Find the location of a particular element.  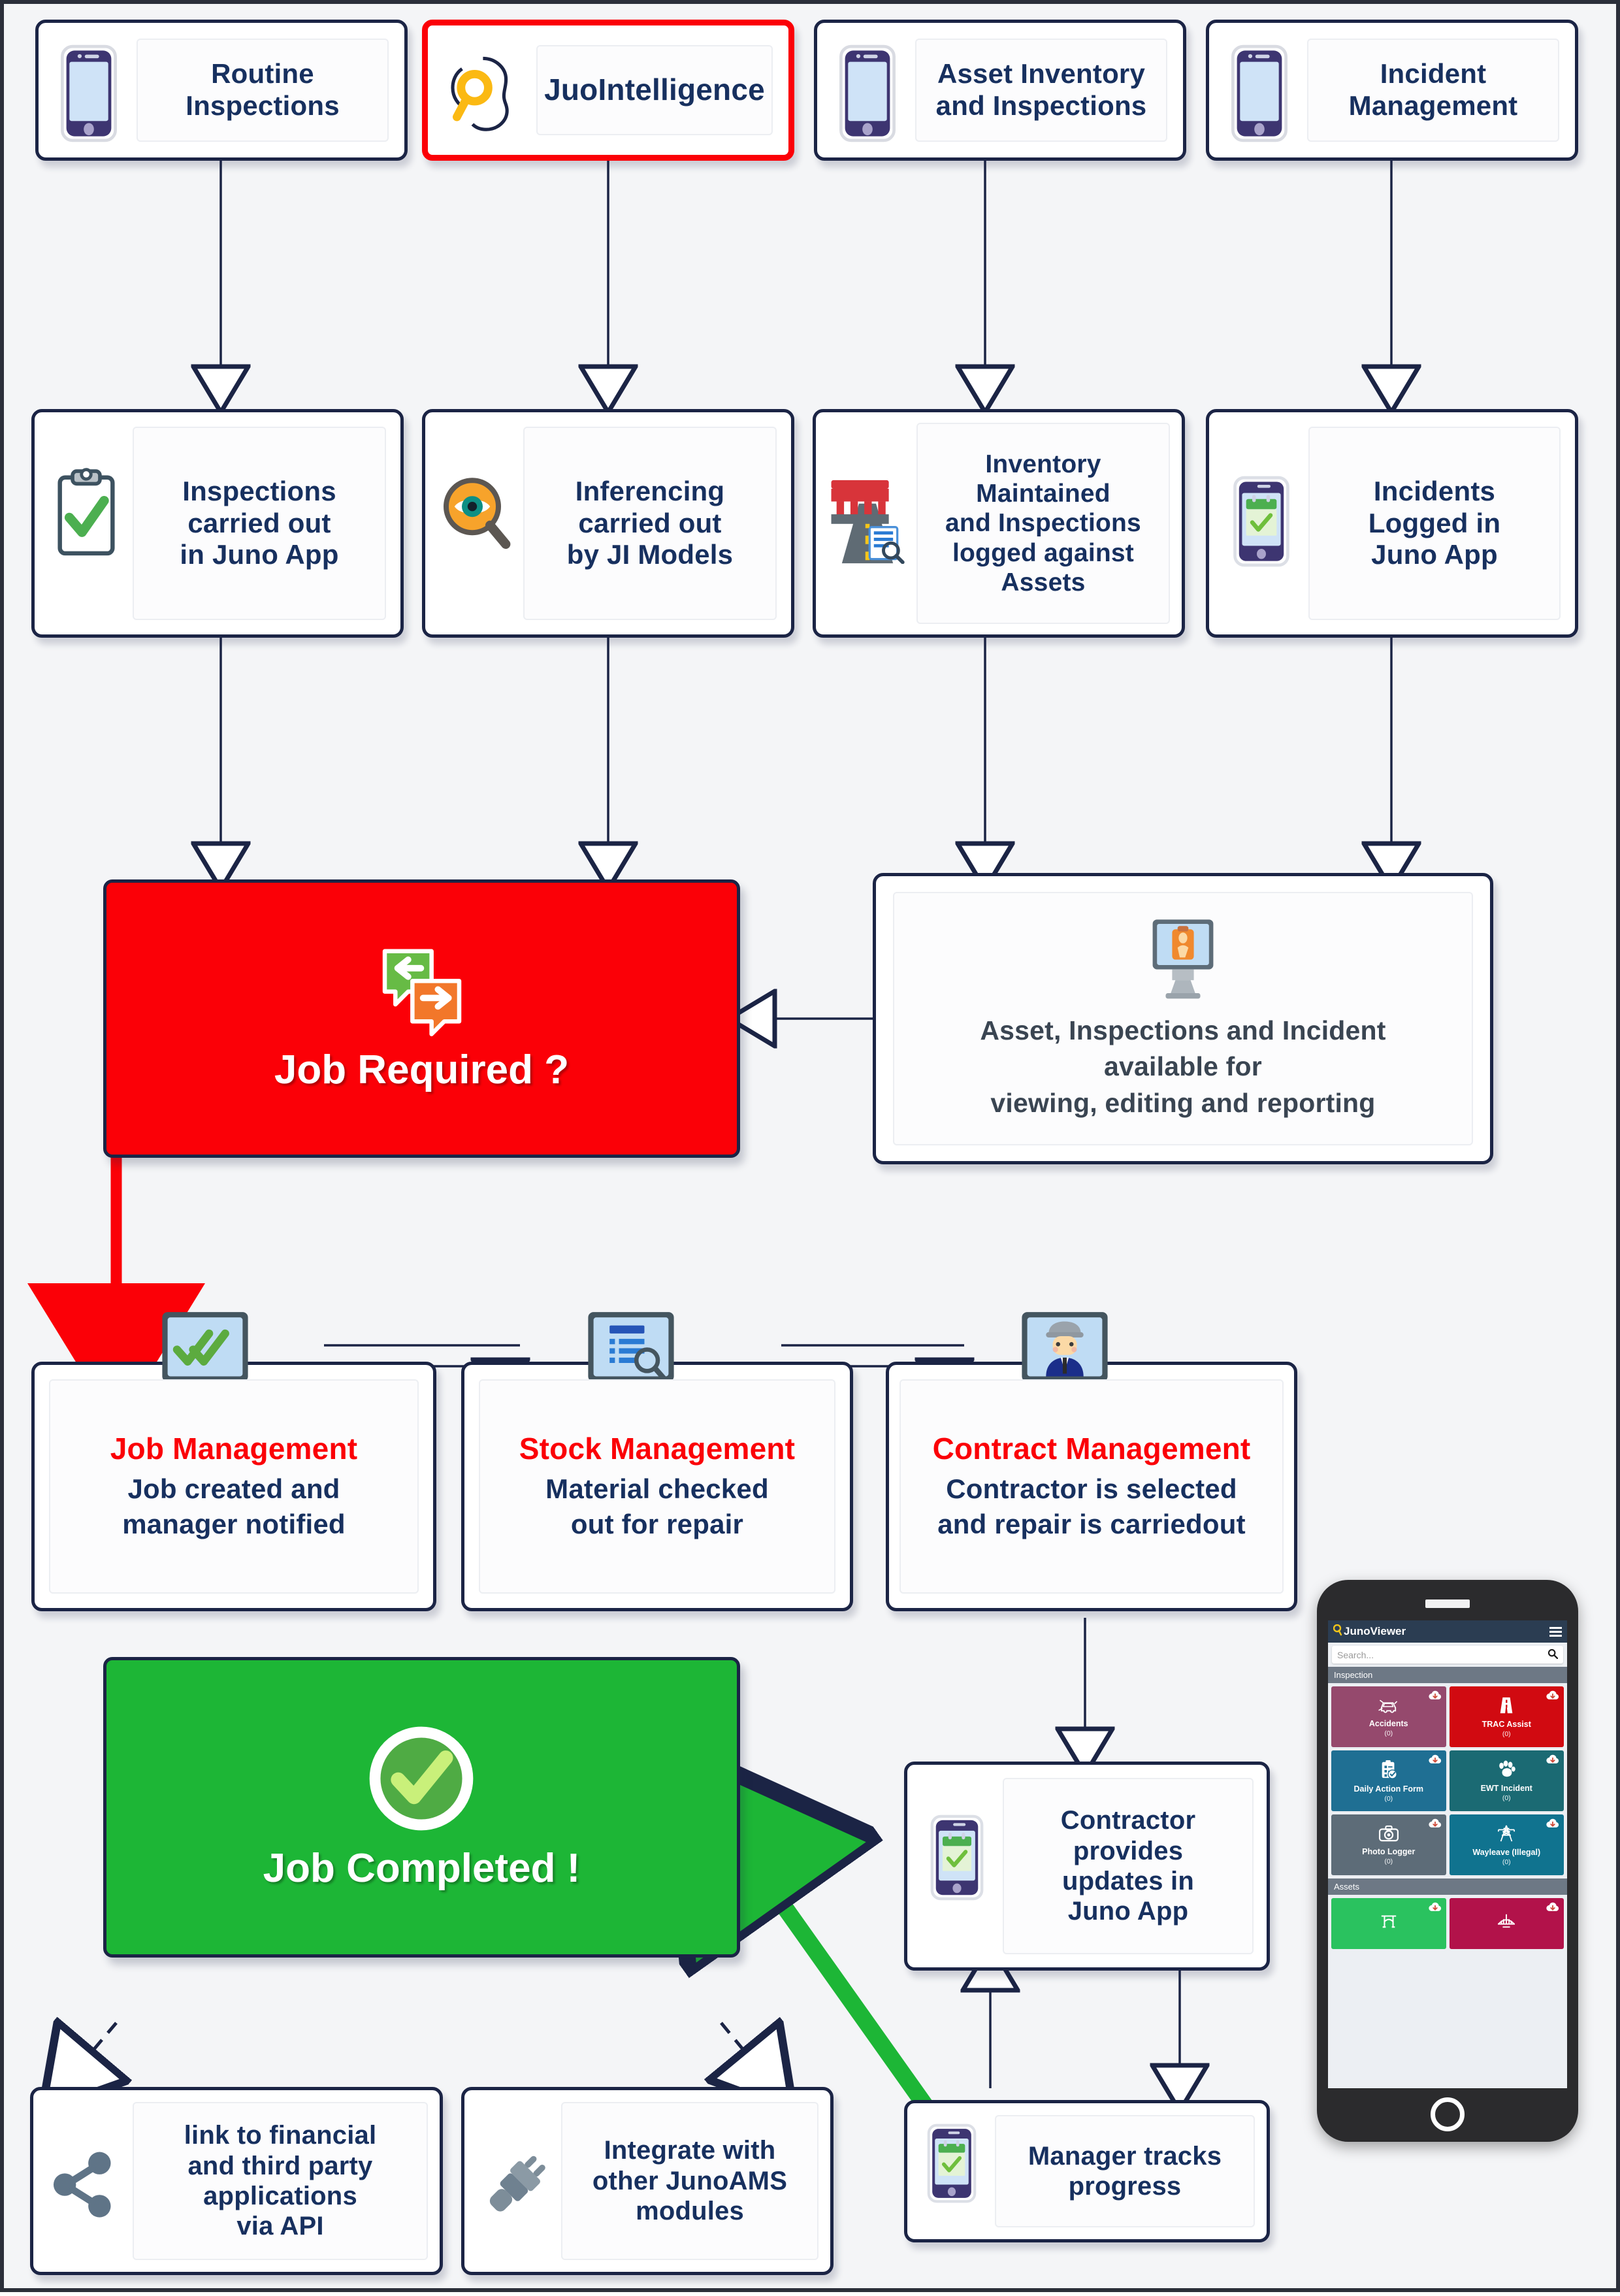

plug-connector-icon is located at coordinates (514, 2183).